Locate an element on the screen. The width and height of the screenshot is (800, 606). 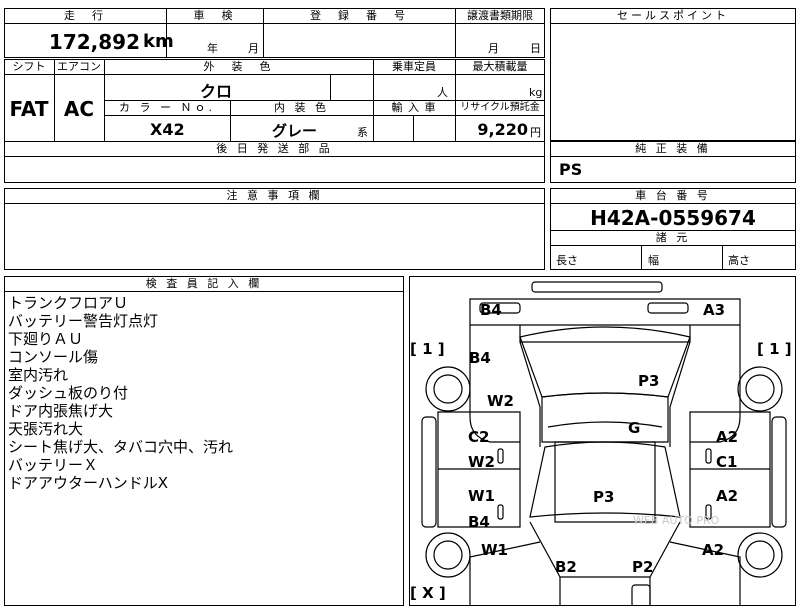
damage-code-c1: C1 is located at coordinates (727, 462).